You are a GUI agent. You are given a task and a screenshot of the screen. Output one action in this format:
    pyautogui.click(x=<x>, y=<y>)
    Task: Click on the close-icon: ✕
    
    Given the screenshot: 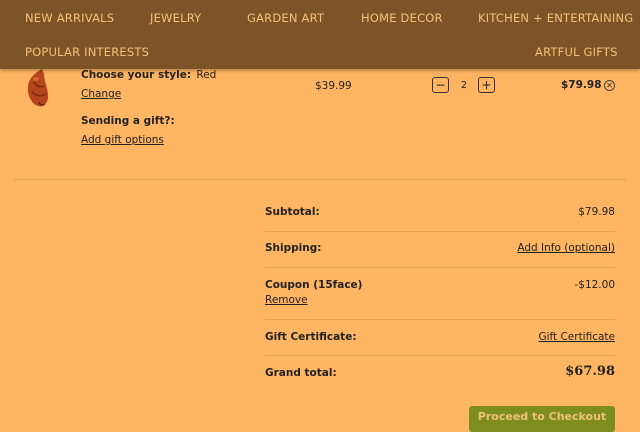 What is the action you would take?
    pyautogui.click(x=609, y=85)
    